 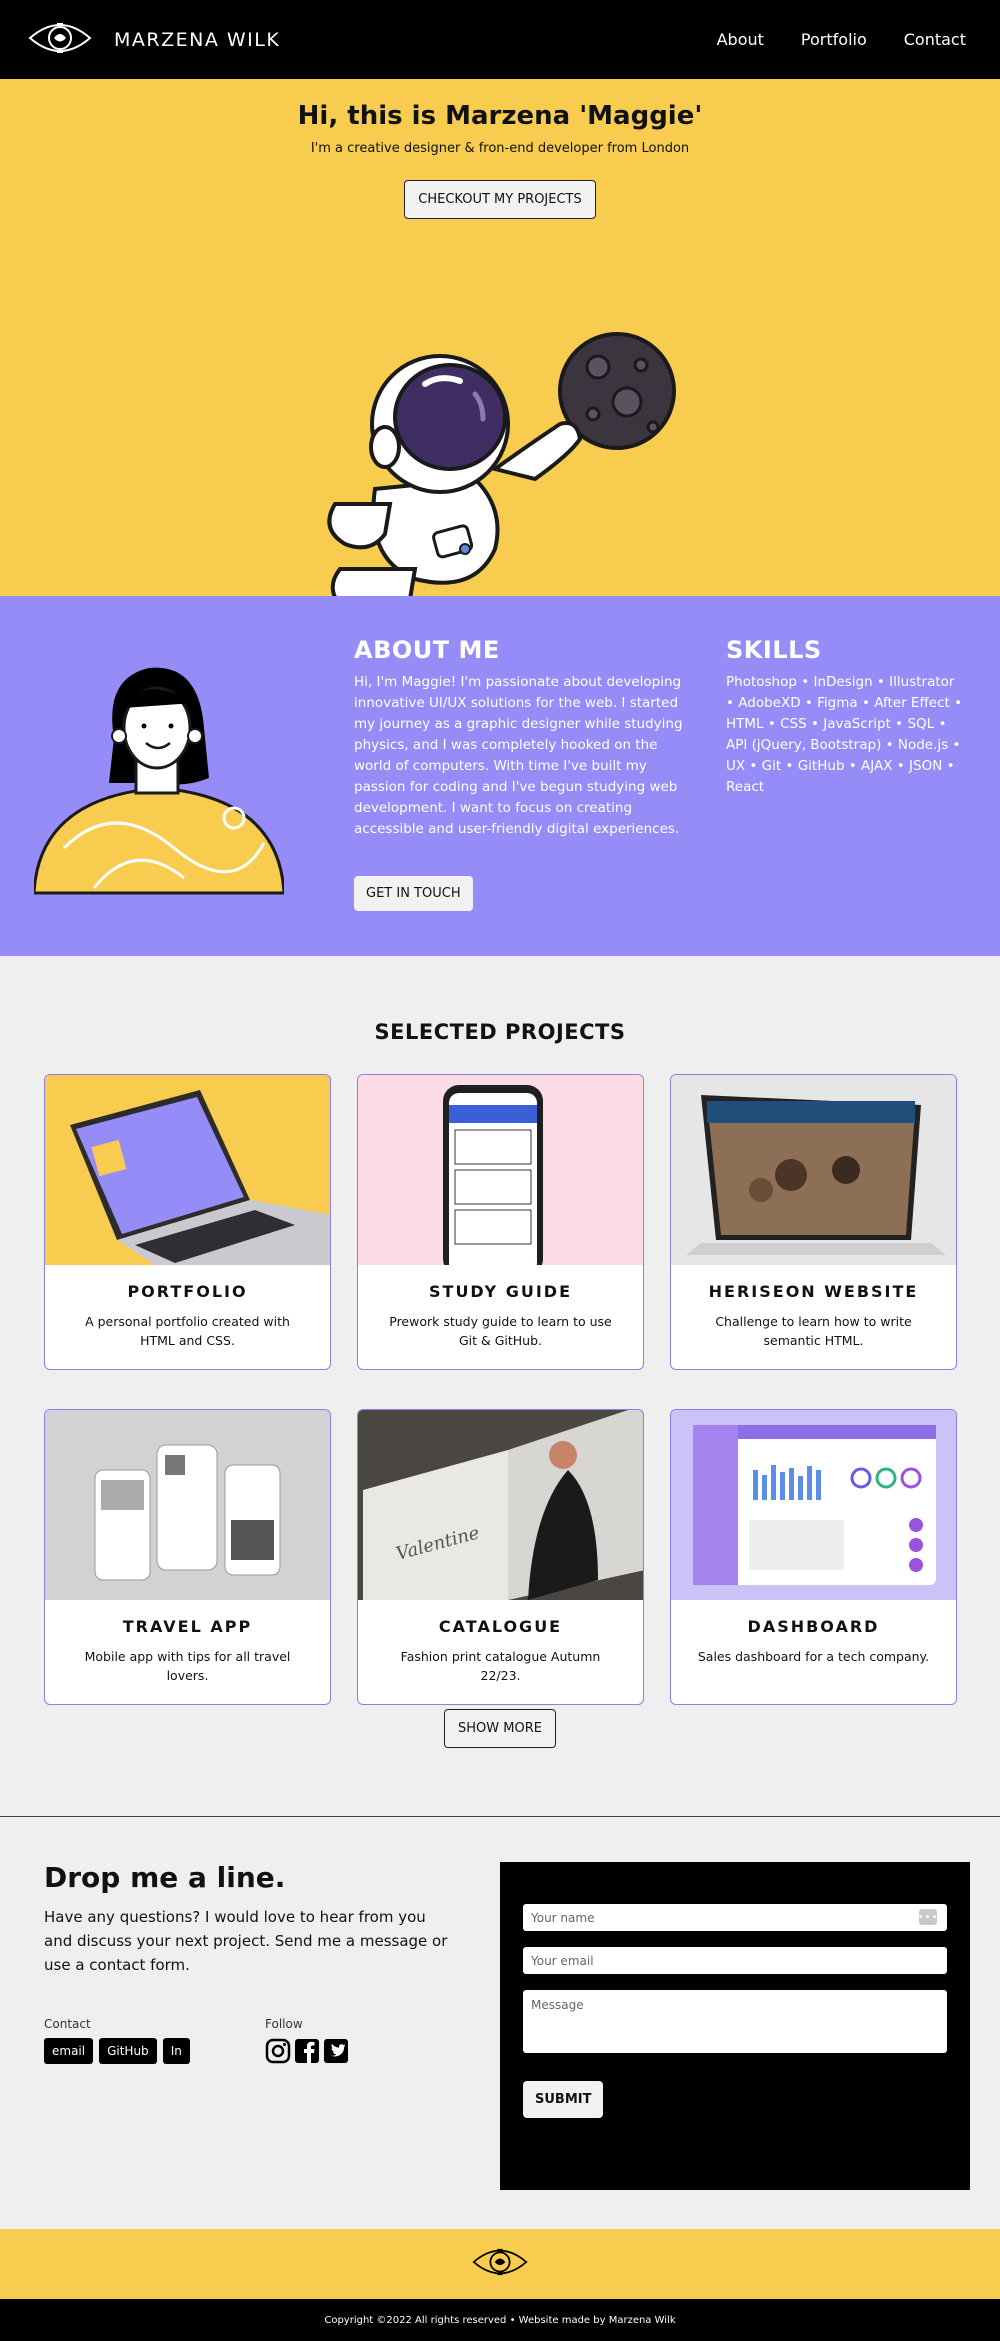 I want to click on contact-label: Contact, so click(x=67, y=2024).